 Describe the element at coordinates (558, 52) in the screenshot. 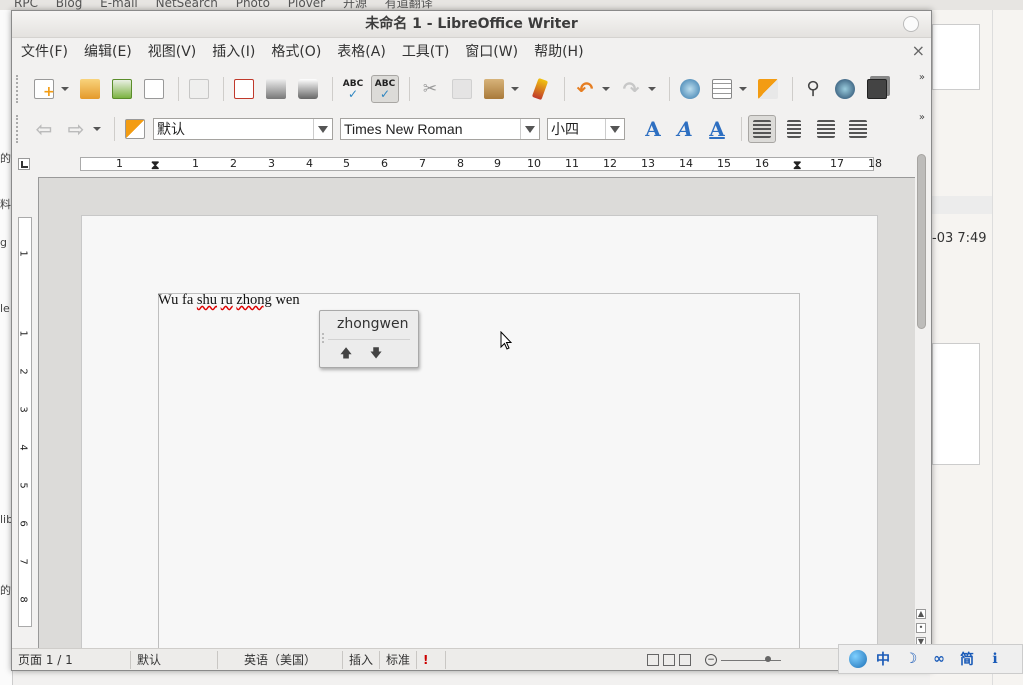

I see `menu-help: 帮助(H)` at that location.